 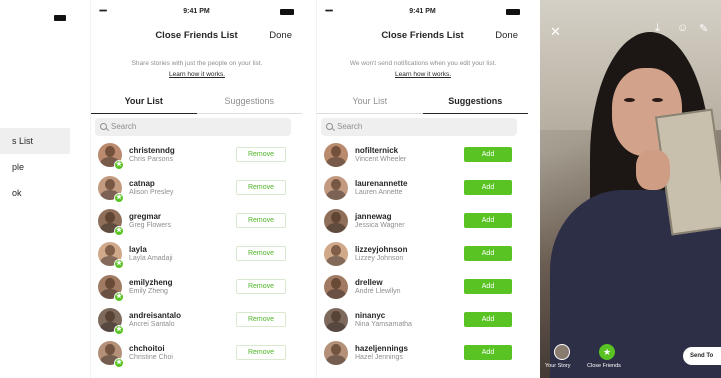 What do you see at coordinates (381, 348) in the screenshot?
I see `username: hazeljennings` at bounding box center [381, 348].